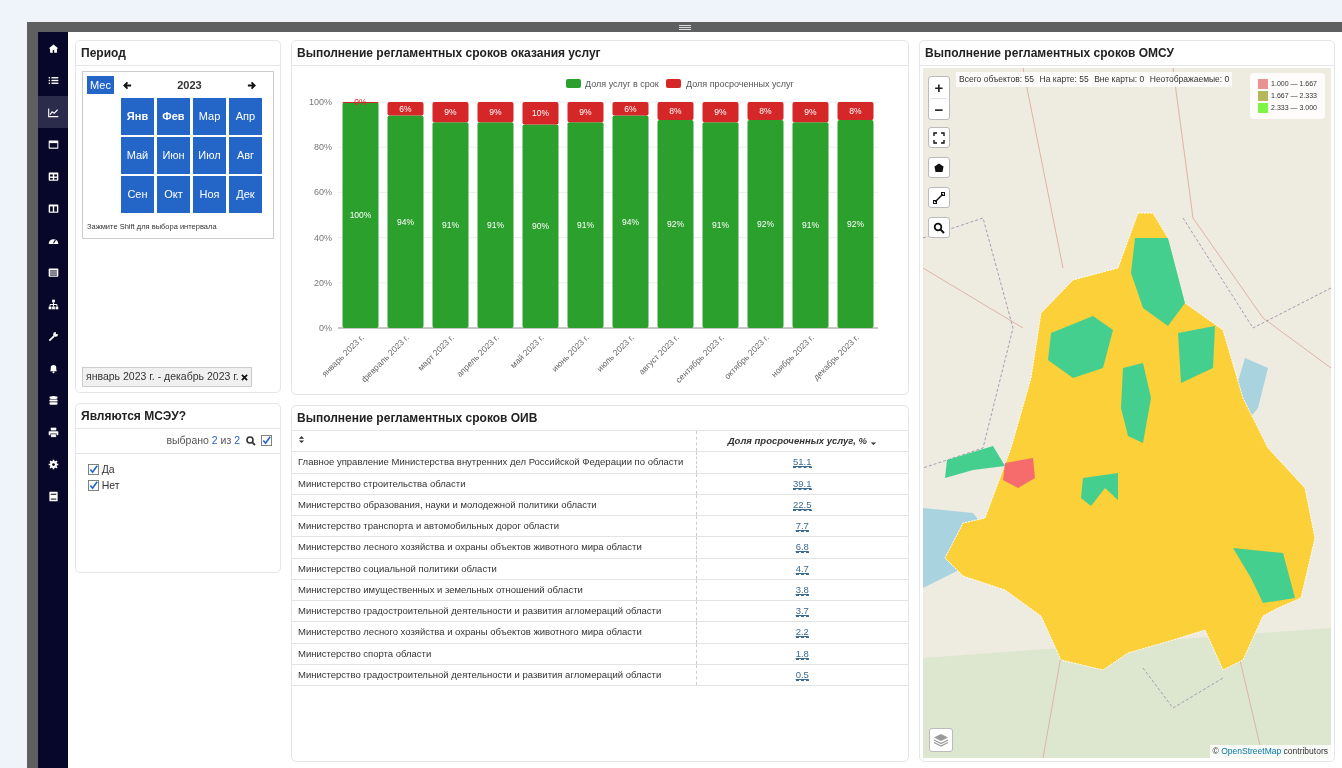  Describe the element at coordinates (53, 432) in the screenshot. I see `printer-icon` at that location.